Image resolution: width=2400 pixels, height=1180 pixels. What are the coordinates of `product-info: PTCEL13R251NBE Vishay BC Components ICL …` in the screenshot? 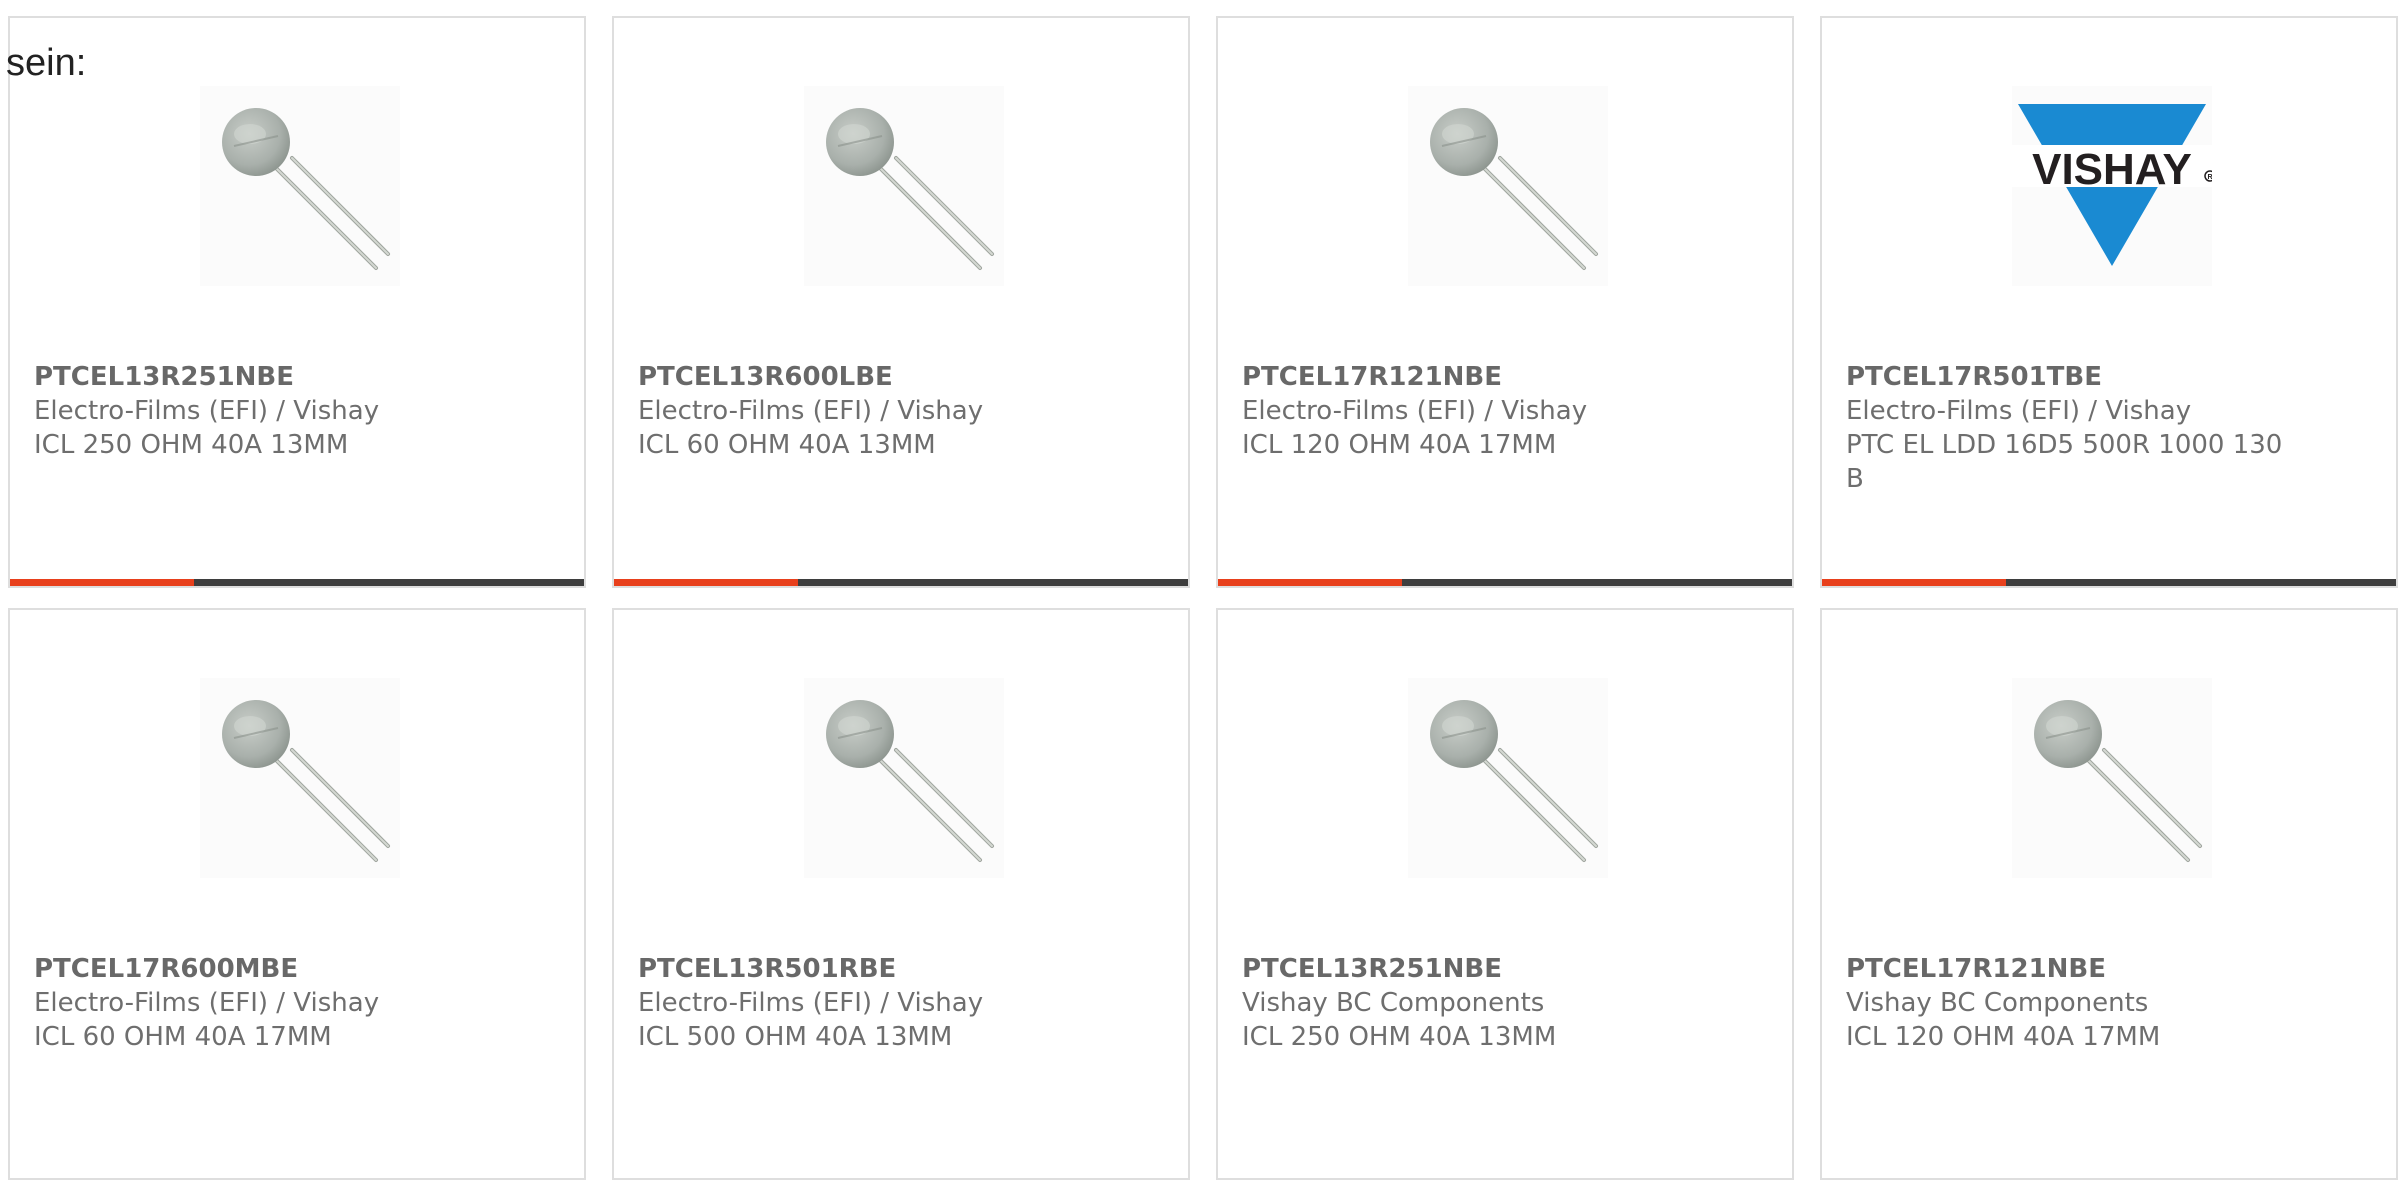 It's located at (1472, 1003).